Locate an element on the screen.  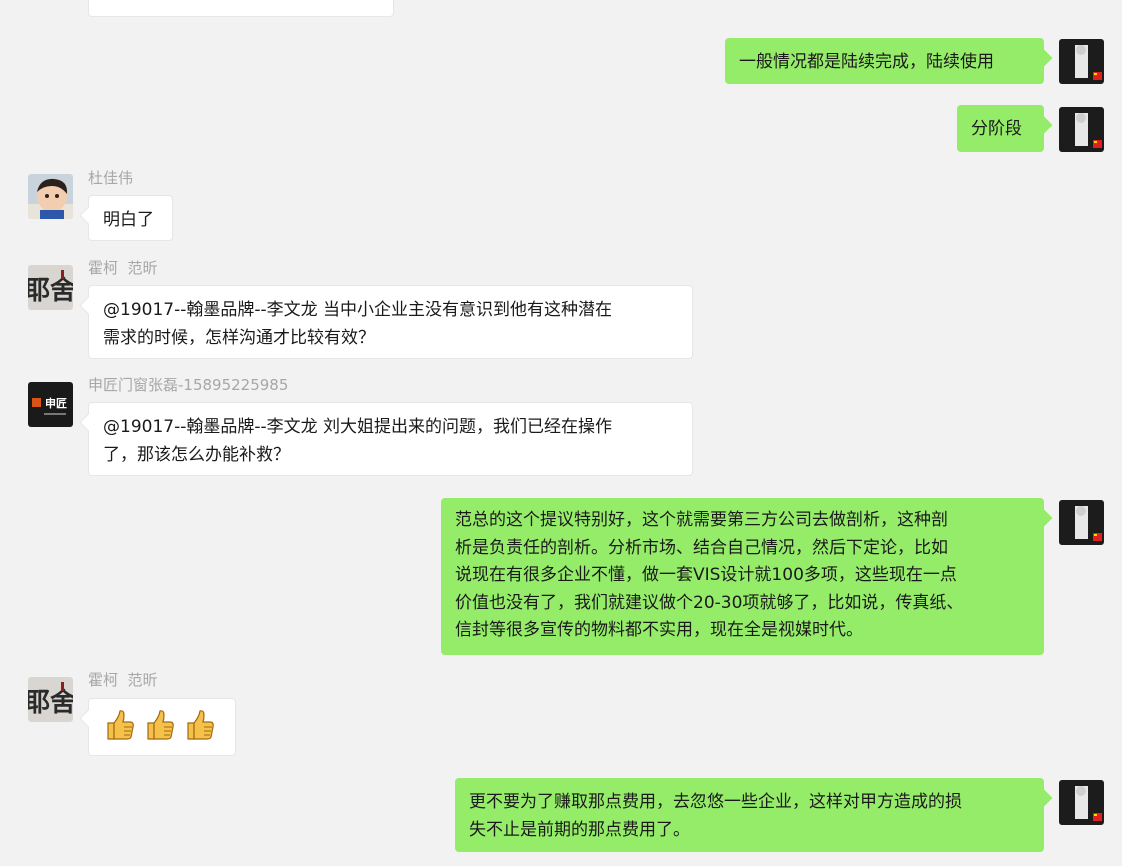
message-bubble-other: 明白了 is located at coordinates (130, 218).